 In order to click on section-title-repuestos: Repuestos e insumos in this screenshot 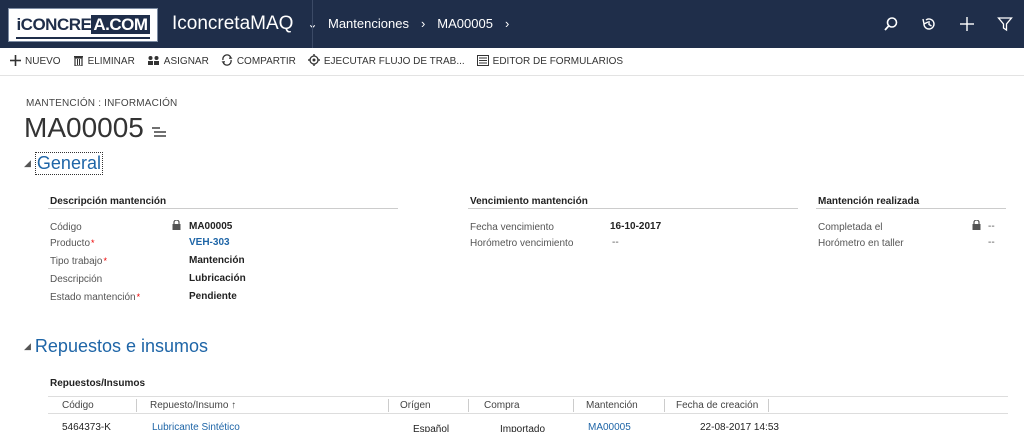, I will do `click(121, 346)`.